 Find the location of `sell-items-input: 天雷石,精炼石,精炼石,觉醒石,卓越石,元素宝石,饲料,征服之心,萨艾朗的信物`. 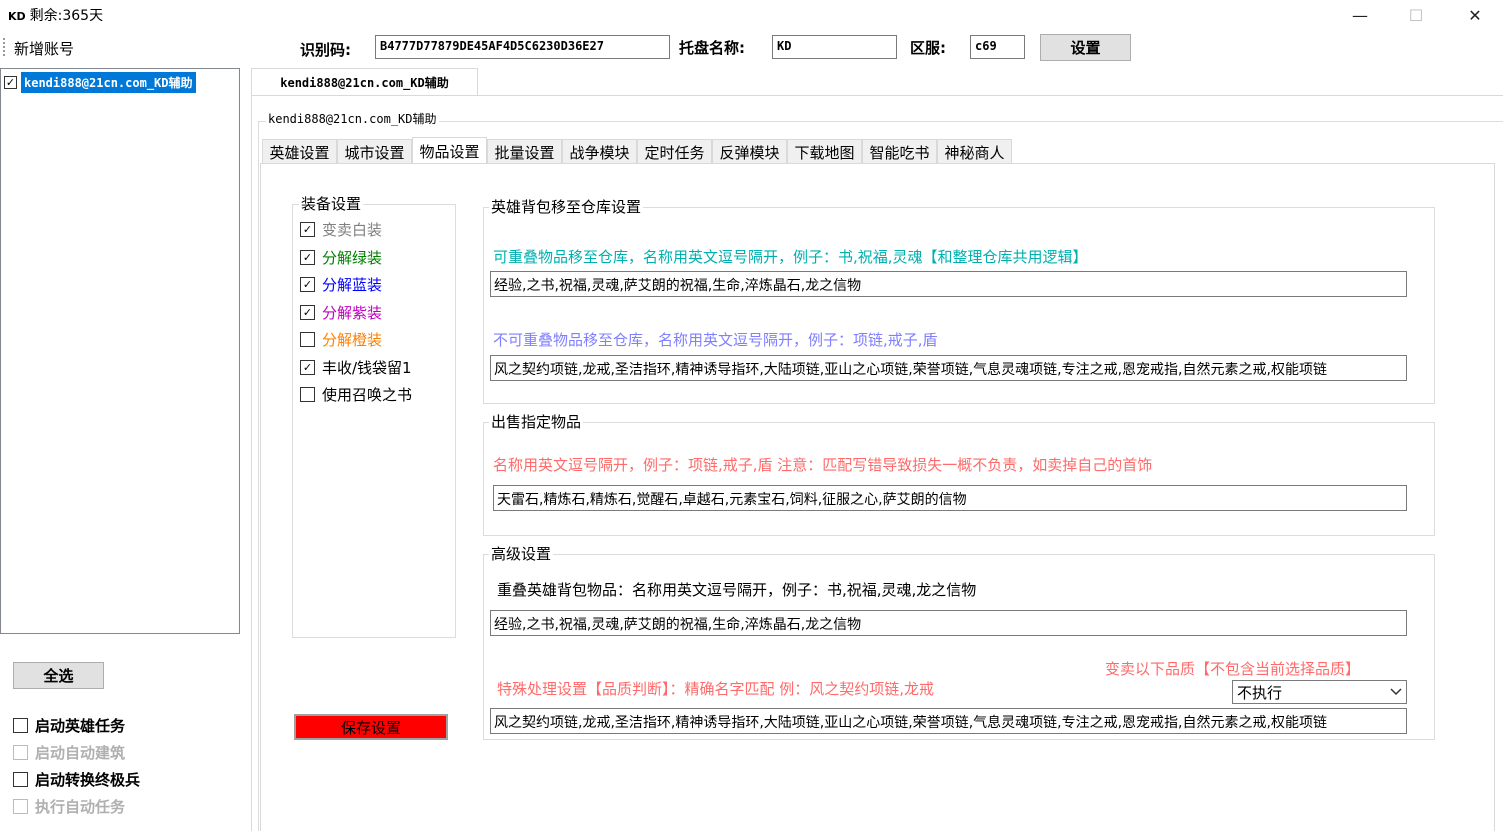

sell-items-input: 天雷石,精炼石,精炼石,觉醒石,卓越石,元素宝石,饲料,征服之心,萨艾朗的信物 is located at coordinates (950, 498).